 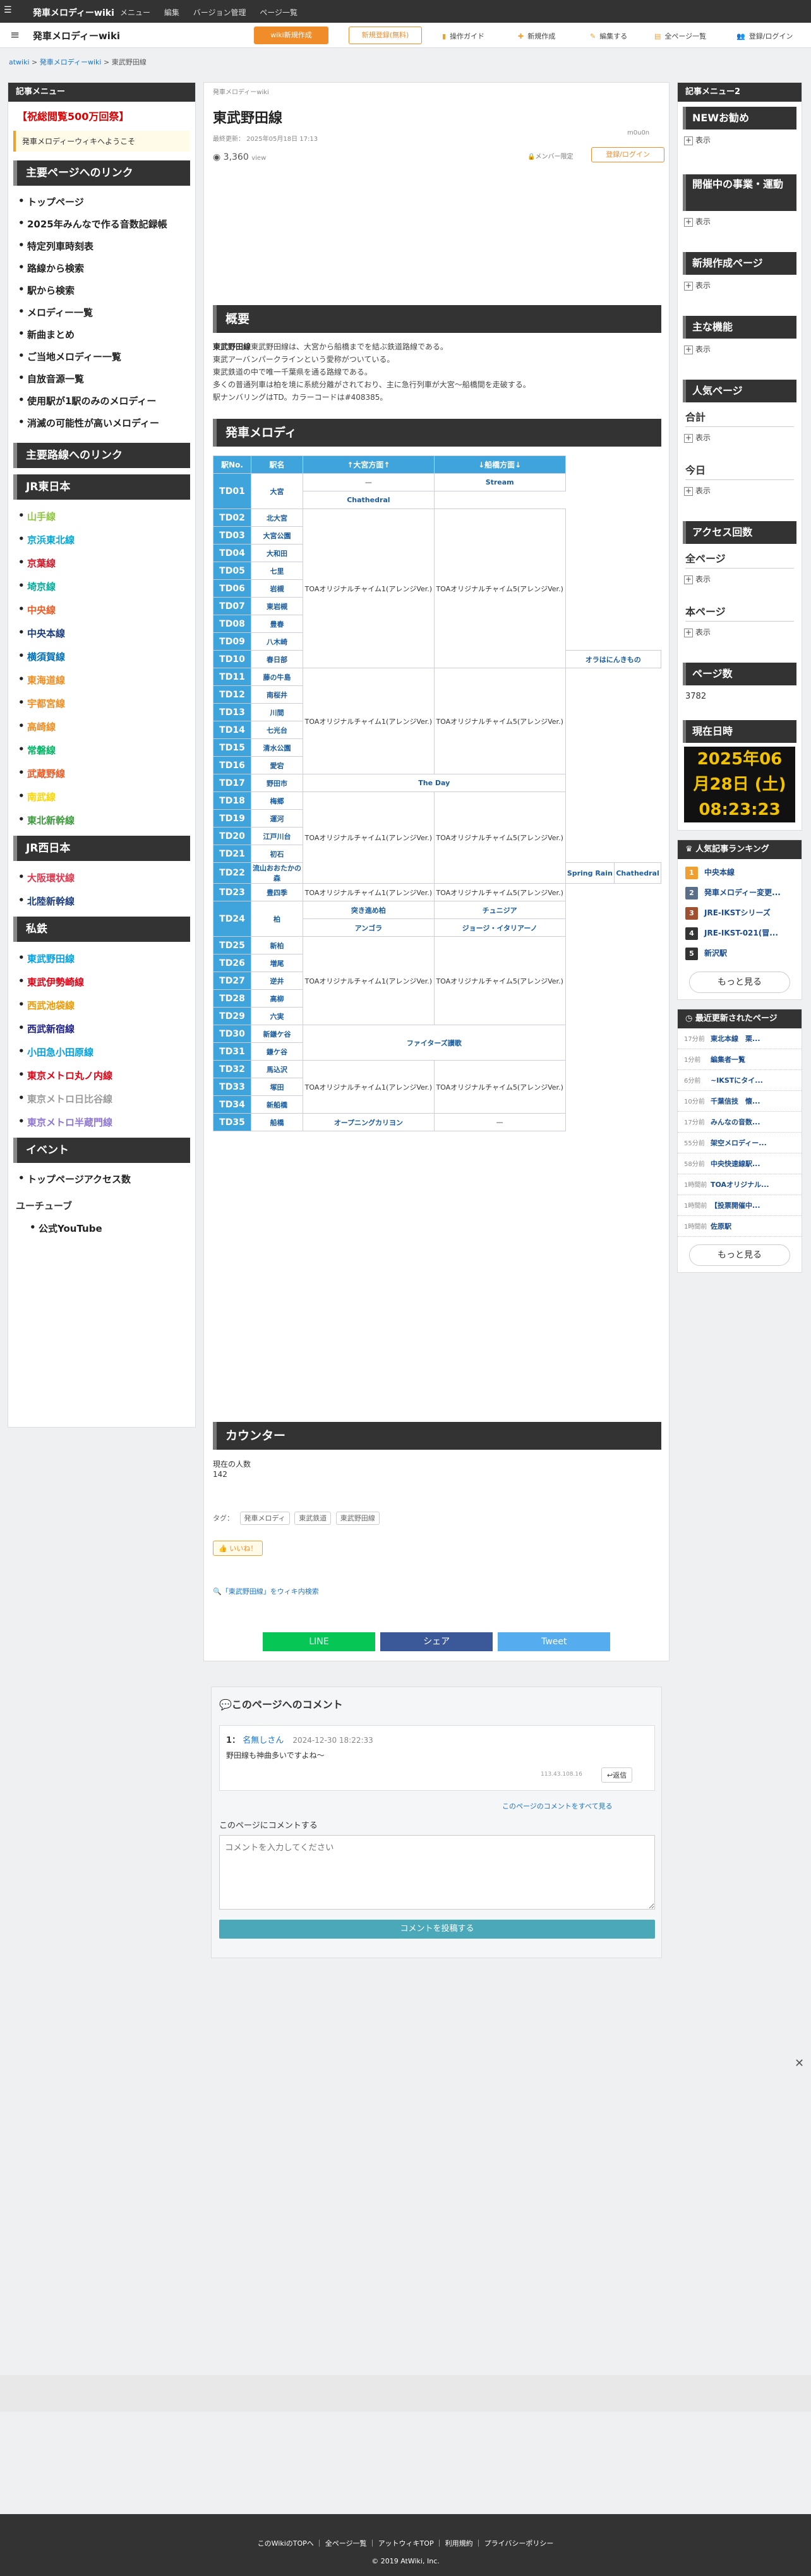 What do you see at coordinates (277, 1104) in the screenshot?
I see `station-name: 新船橋` at bounding box center [277, 1104].